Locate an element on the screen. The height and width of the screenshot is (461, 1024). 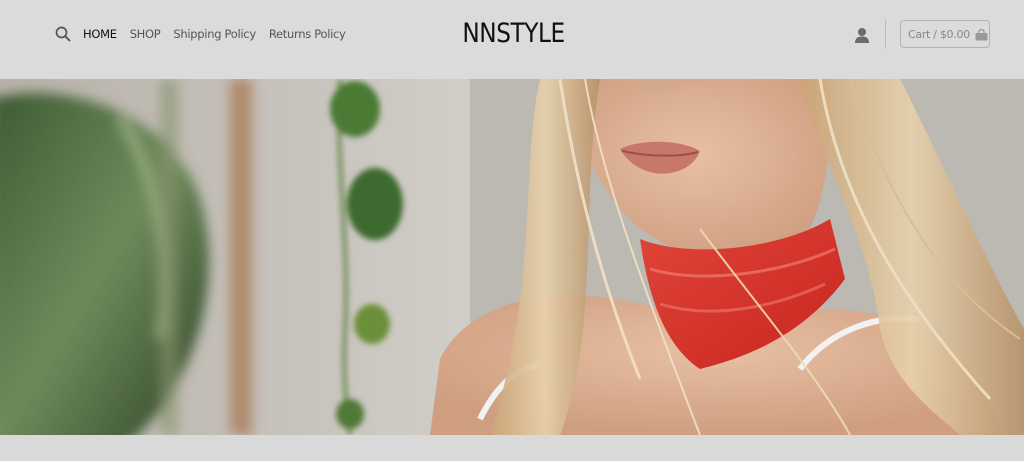
content-area is located at coordinates (512, 448).